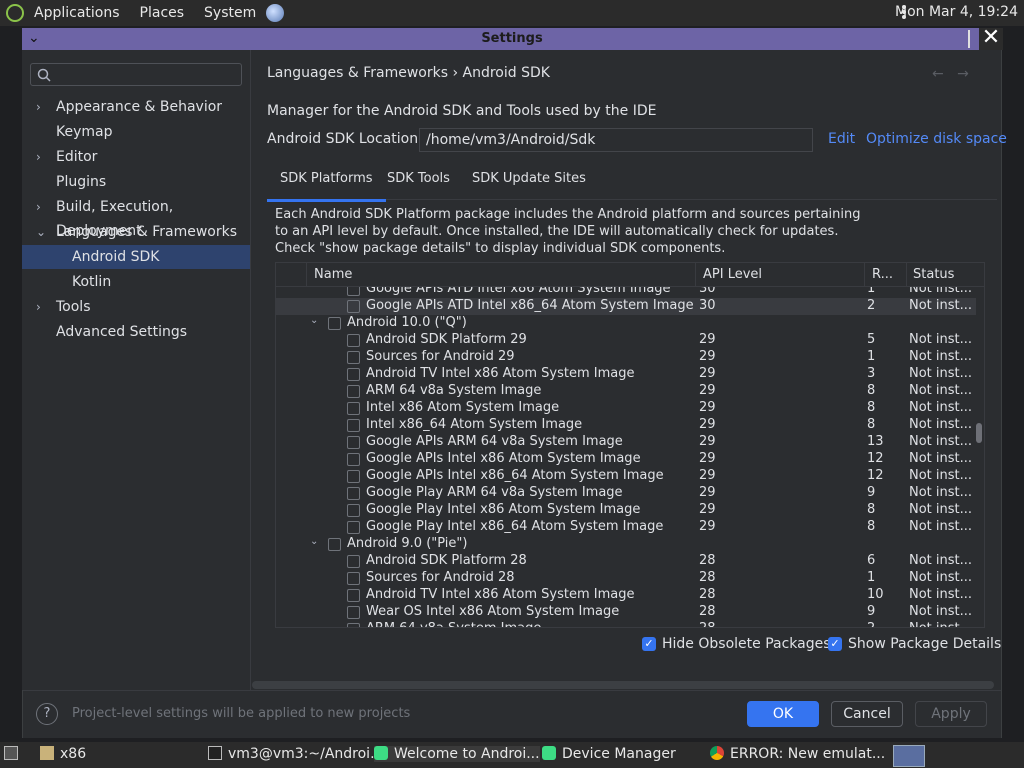  What do you see at coordinates (493, 611) in the screenshot?
I see `package-name: Wear OS Intel x86 Atom System Image` at bounding box center [493, 611].